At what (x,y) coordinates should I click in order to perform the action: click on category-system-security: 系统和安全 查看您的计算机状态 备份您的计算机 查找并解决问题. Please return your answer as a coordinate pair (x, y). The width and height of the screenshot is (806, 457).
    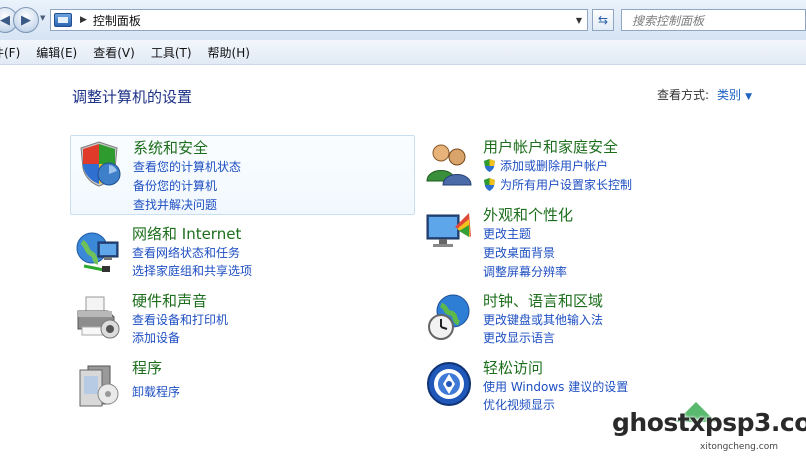
    Looking at the image, I should click on (242, 175).